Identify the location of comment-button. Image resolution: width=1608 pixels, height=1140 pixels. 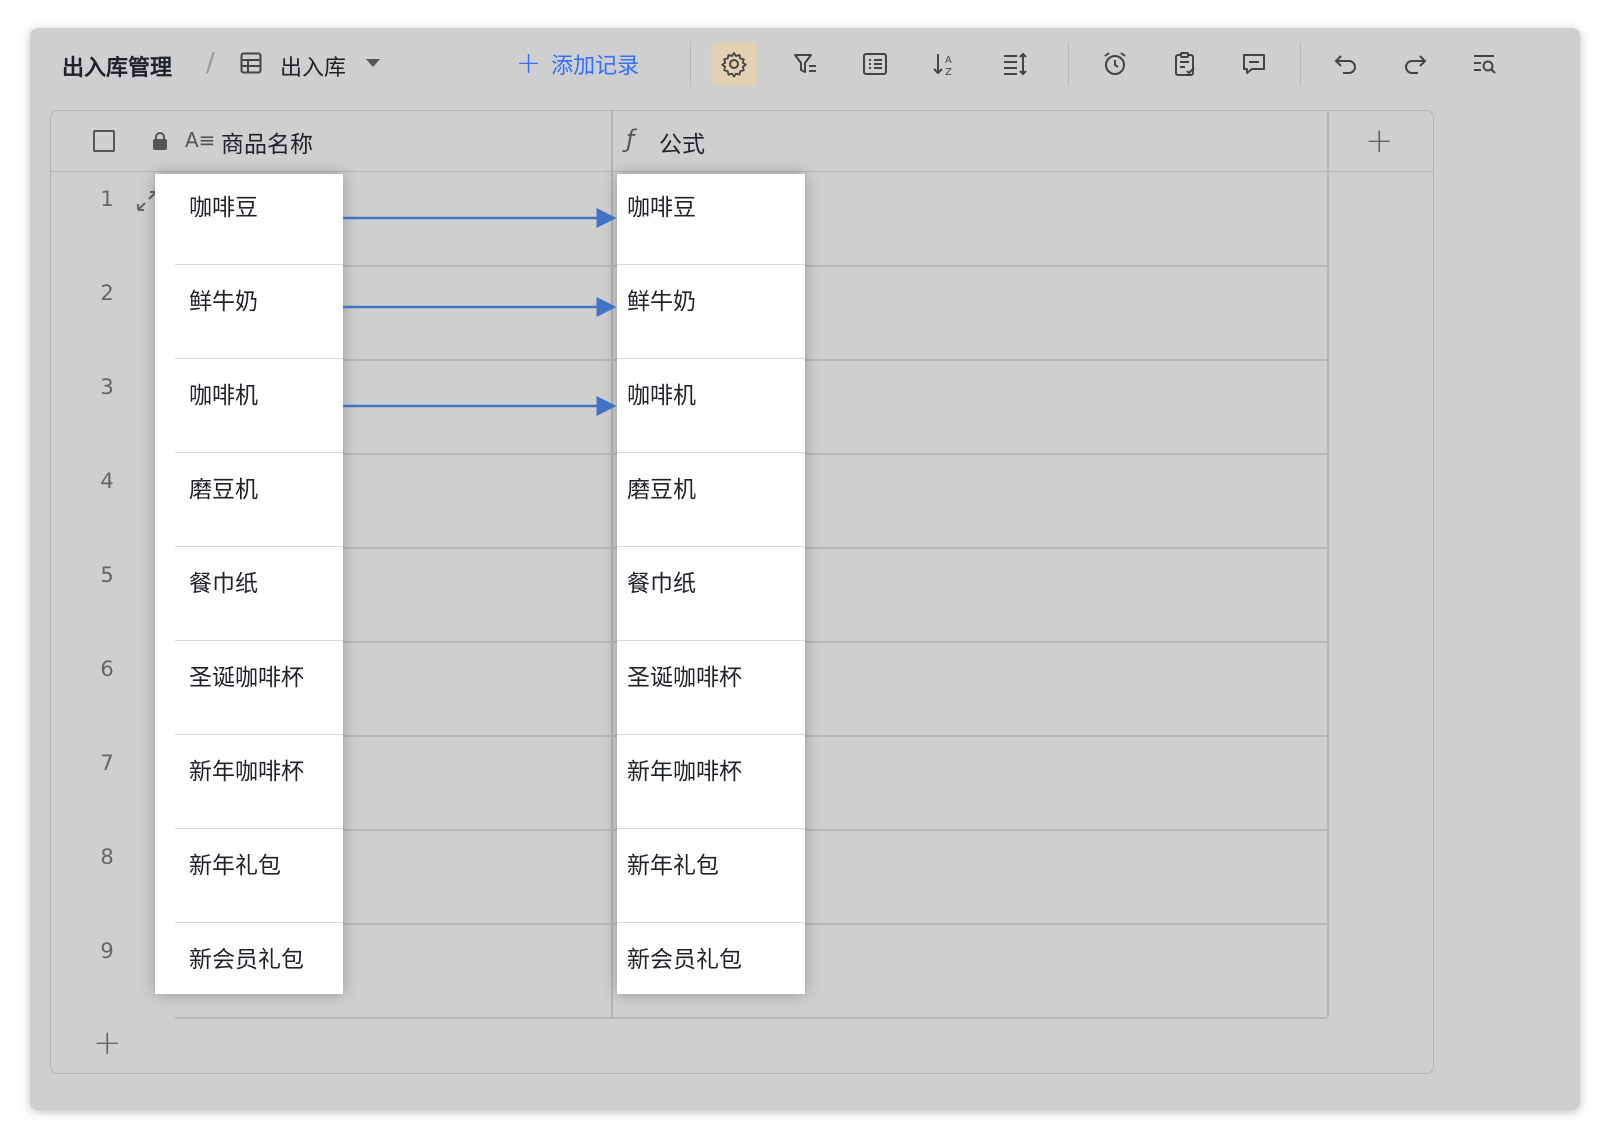
(1254, 64).